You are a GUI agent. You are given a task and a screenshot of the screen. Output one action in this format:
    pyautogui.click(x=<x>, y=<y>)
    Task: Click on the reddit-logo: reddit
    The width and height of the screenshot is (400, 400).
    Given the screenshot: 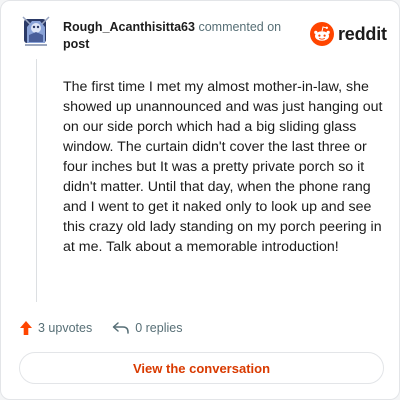 What is the action you would take?
    pyautogui.click(x=351, y=34)
    